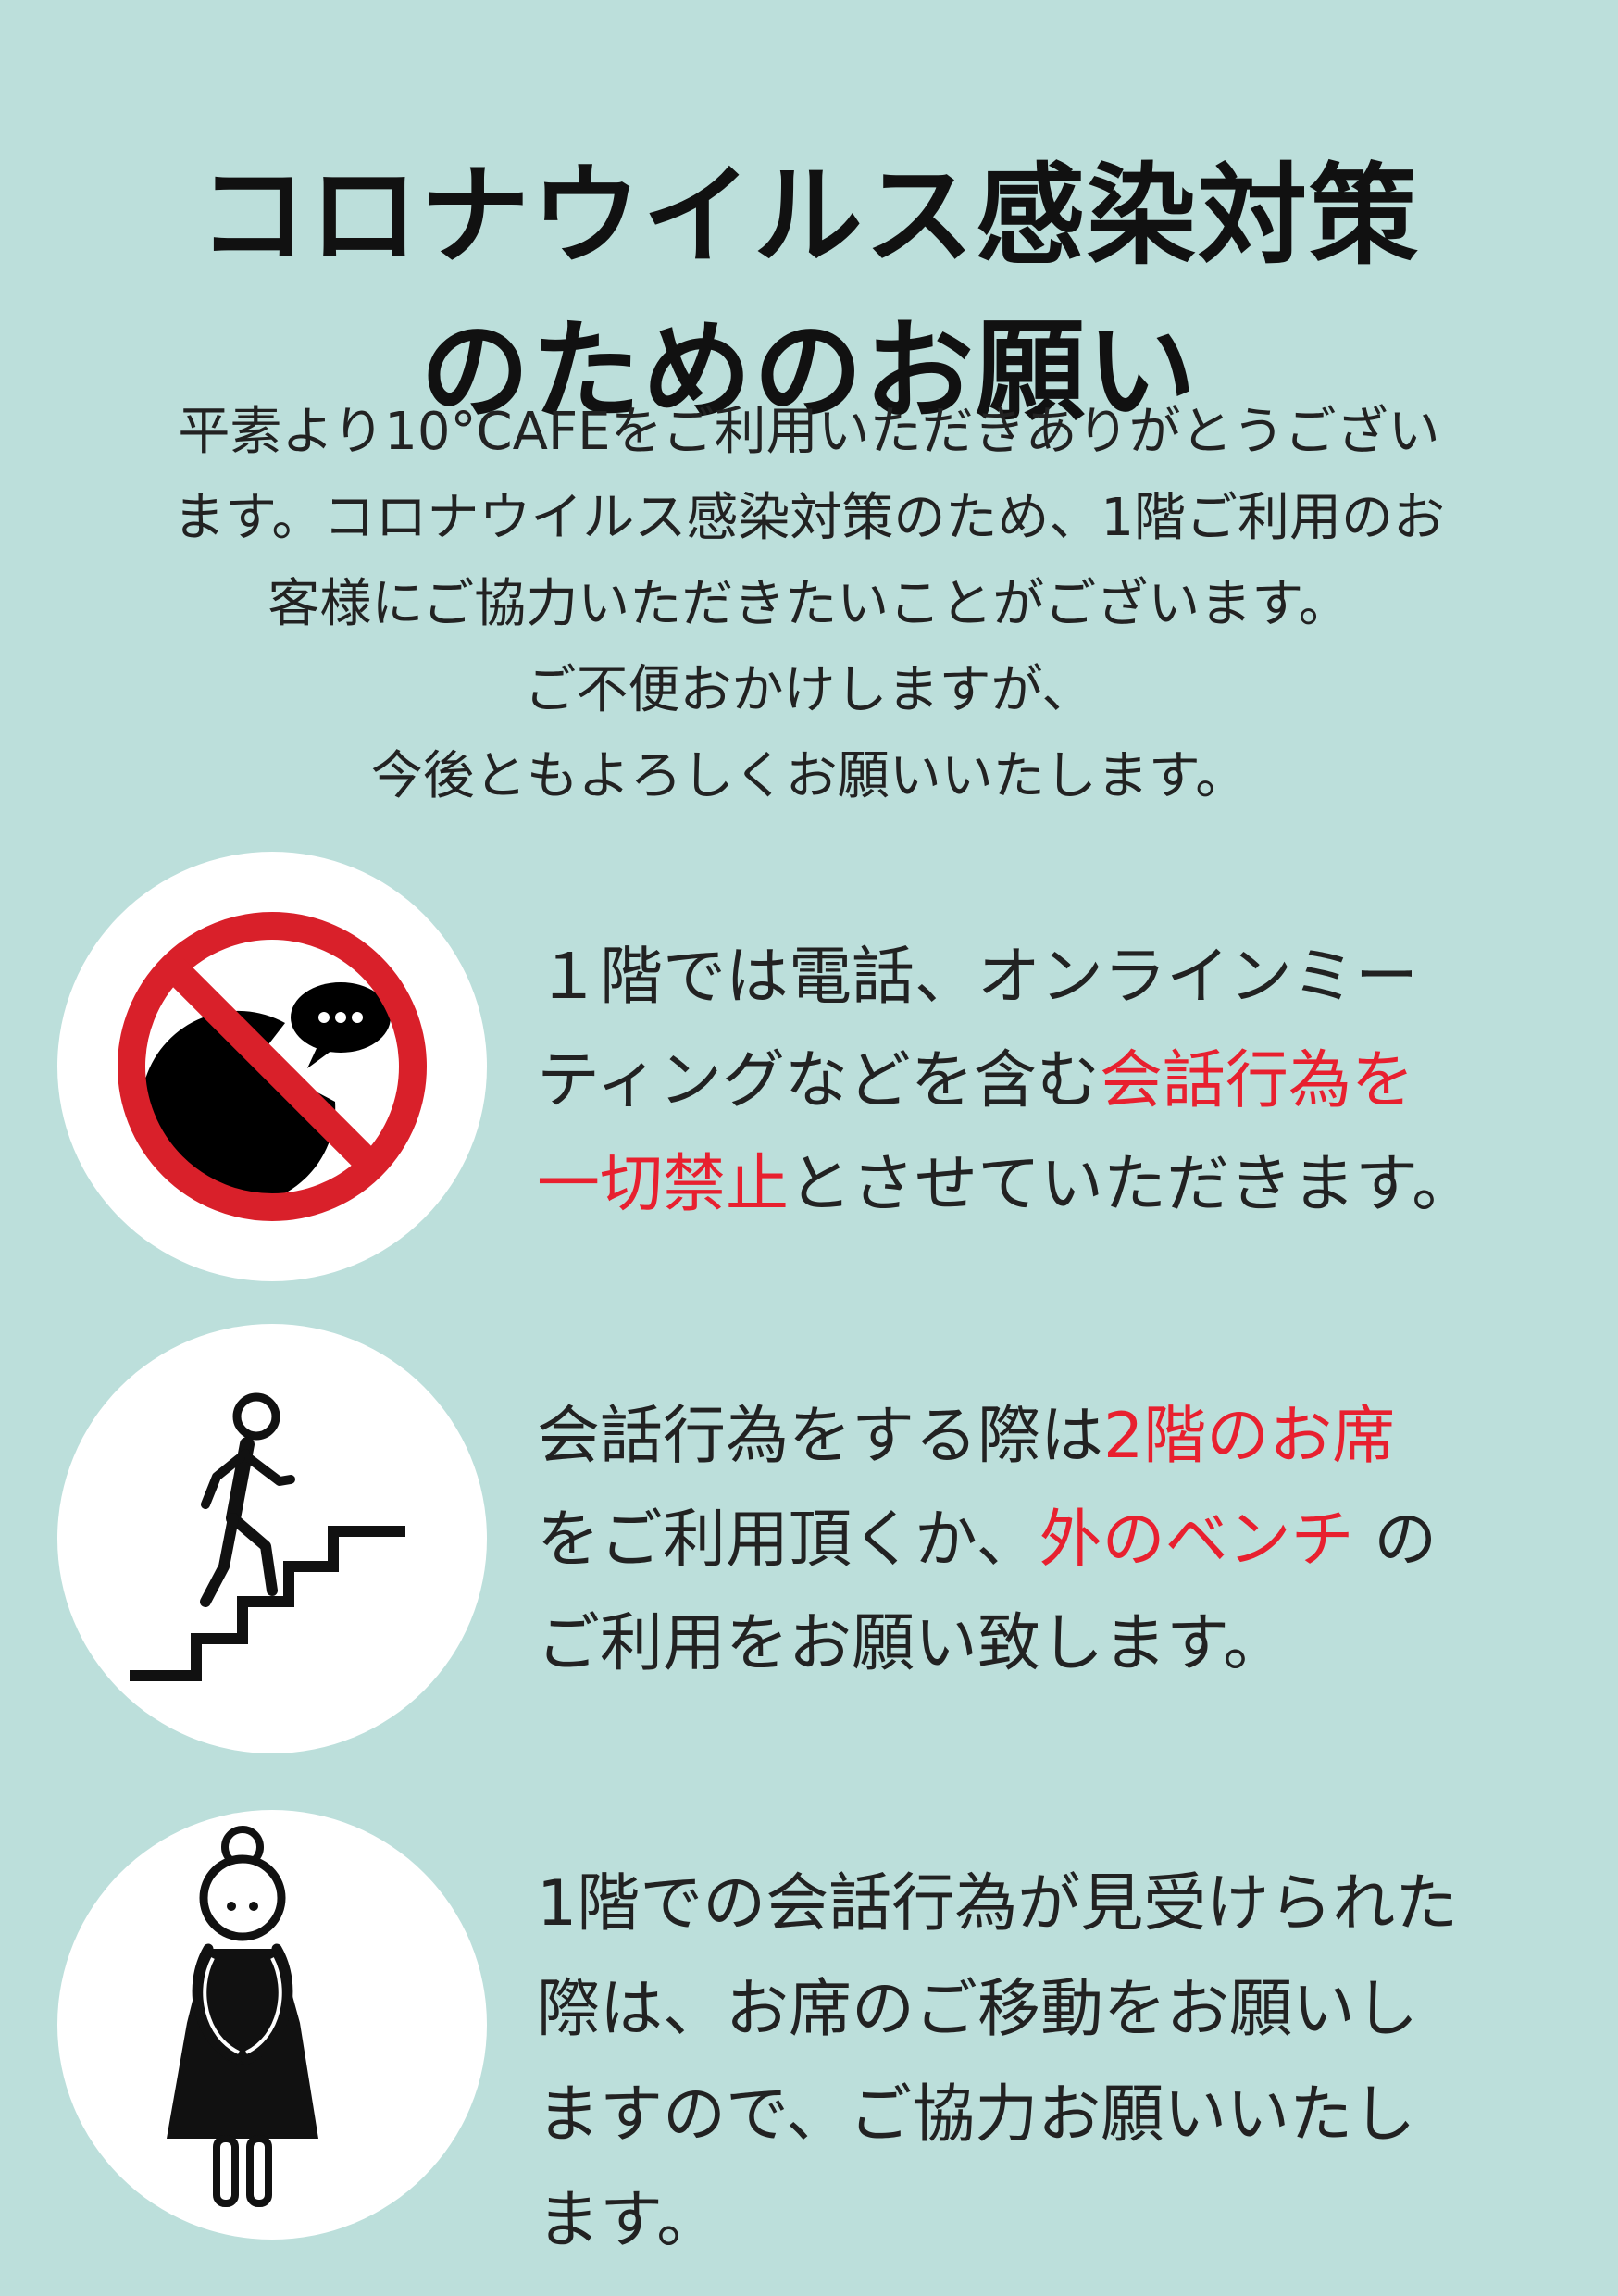 The width and height of the screenshot is (1618, 2296). I want to click on bowing-staff-icon, so click(242, 2016).